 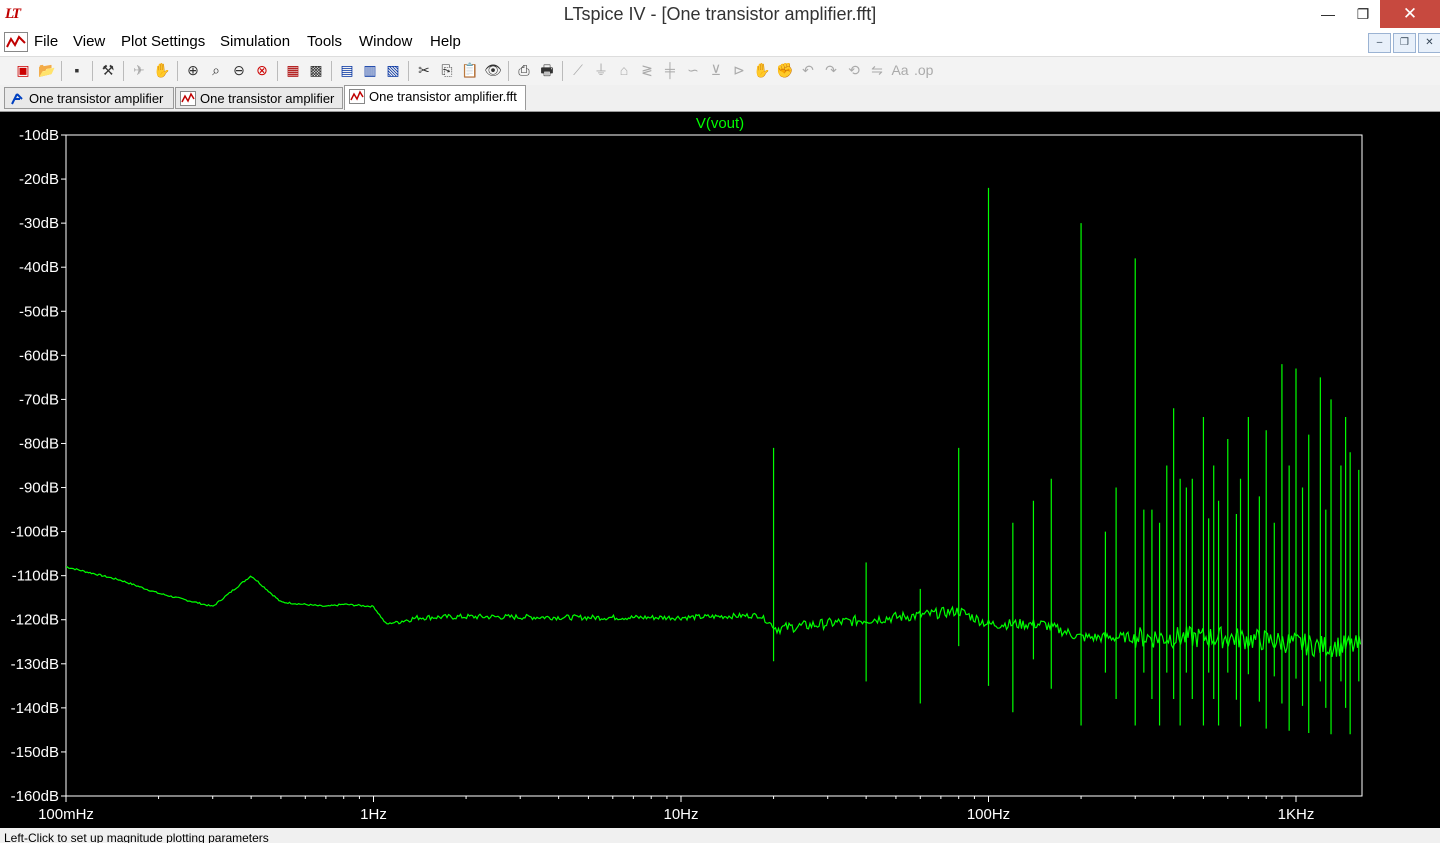 What do you see at coordinates (493, 70) in the screenshot?
I see `find-icon: 👁` at bounding box center [493, 70].